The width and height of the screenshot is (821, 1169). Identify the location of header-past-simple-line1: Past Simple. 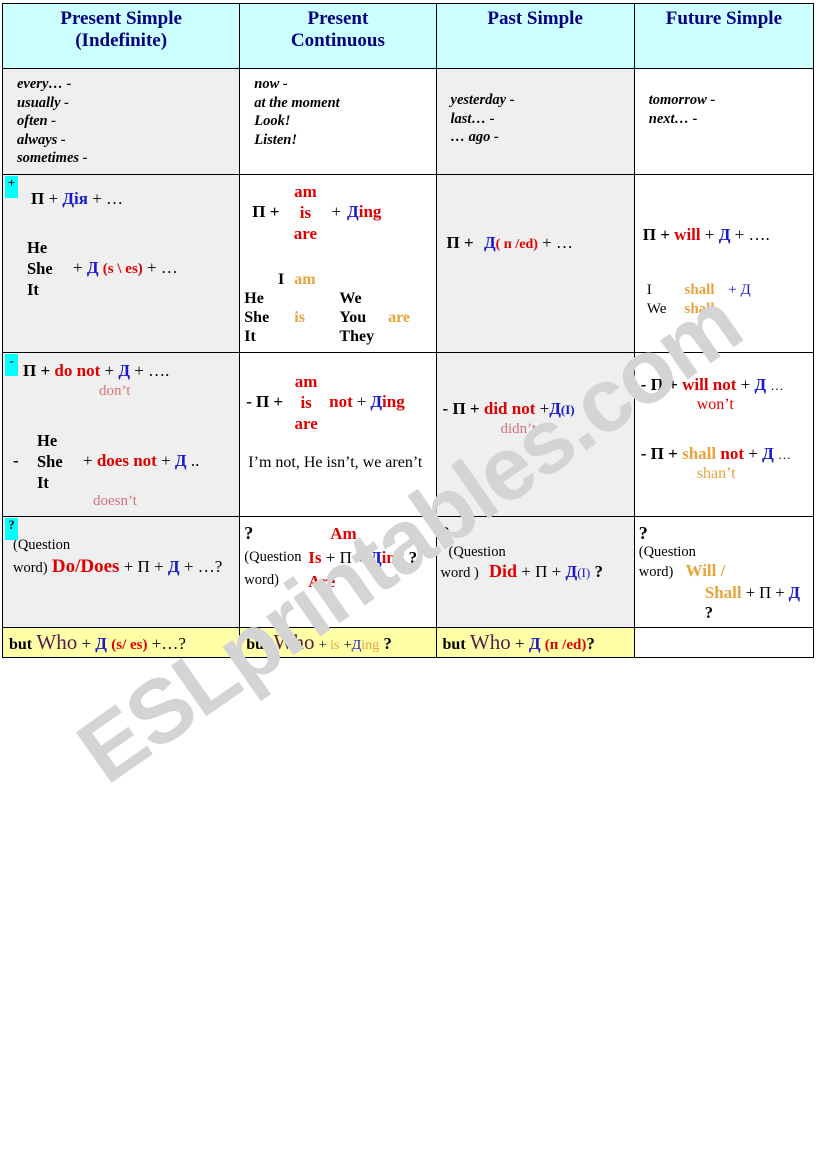
(535, 18).